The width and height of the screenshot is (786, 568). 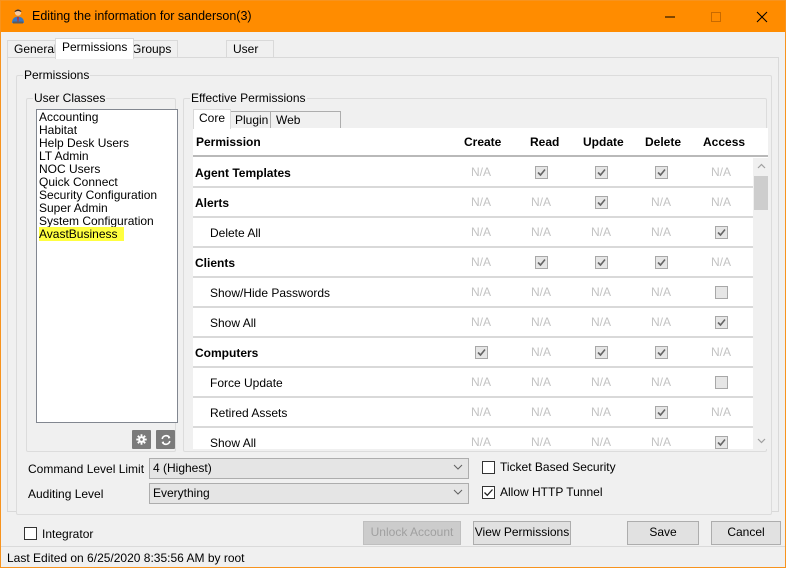 I want to click on auditing-level-value: Everything, so click(x=181, y=493).